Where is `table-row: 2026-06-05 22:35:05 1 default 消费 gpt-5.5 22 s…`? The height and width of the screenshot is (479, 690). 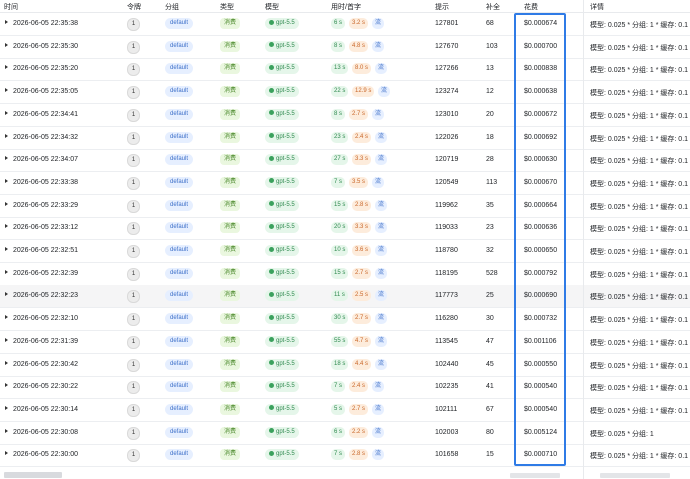
table-row: 2026-06-05 22:35:05 1 default 消费 gpt-5.5 22 s… is located at coordinates (345, 93).